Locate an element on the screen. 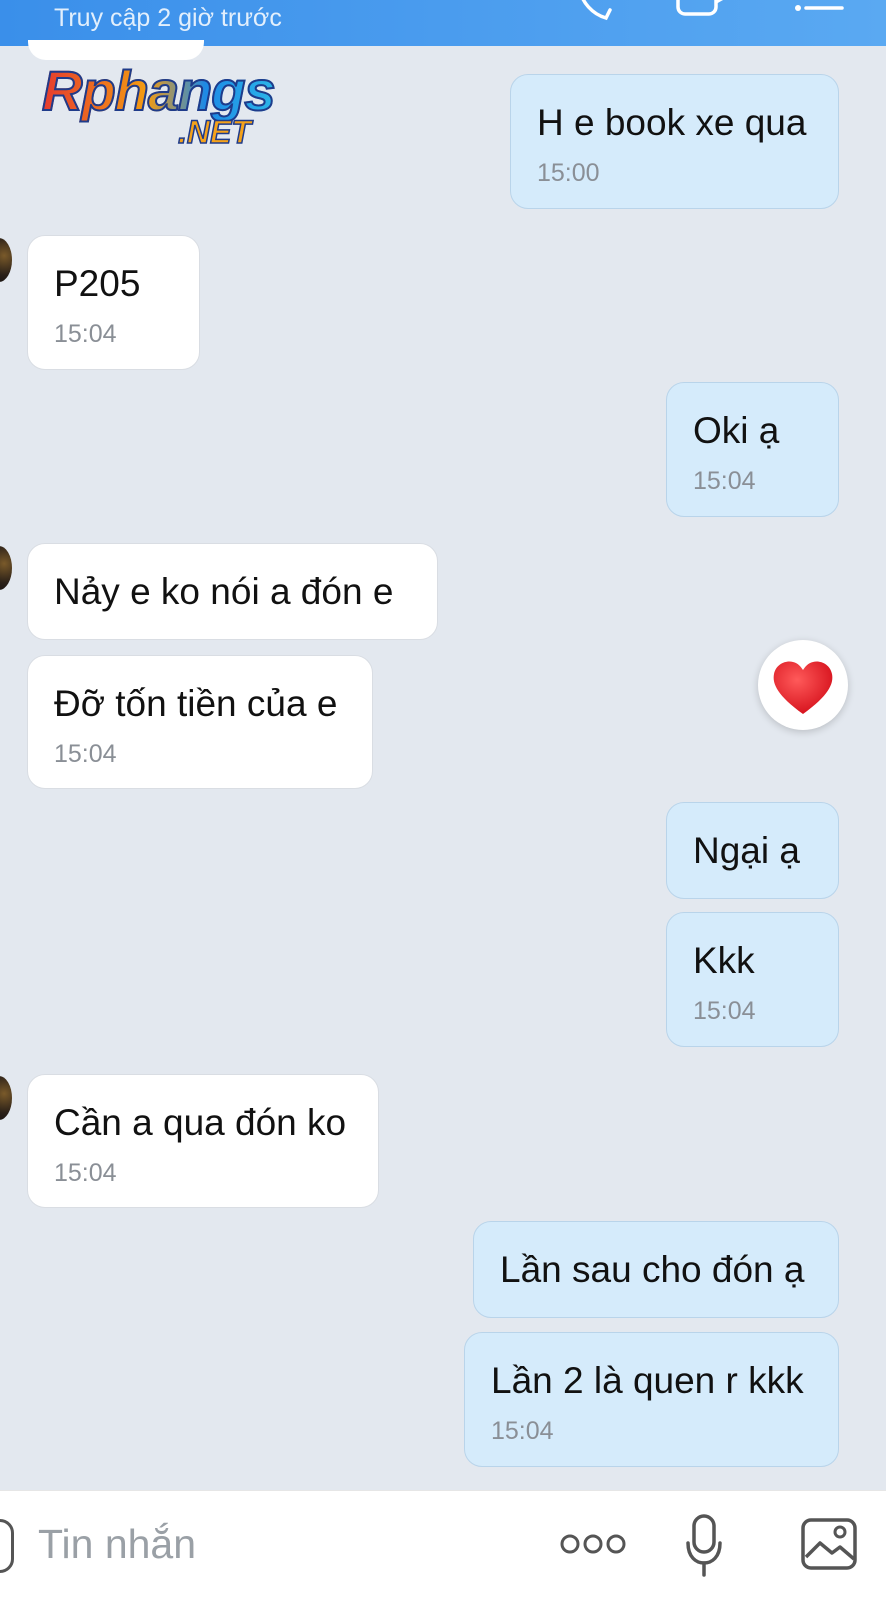 This screenshot has width=886, height=1601. message-bubble-outgoing: Kkk 15:04 is located at coordinates (752, 979).